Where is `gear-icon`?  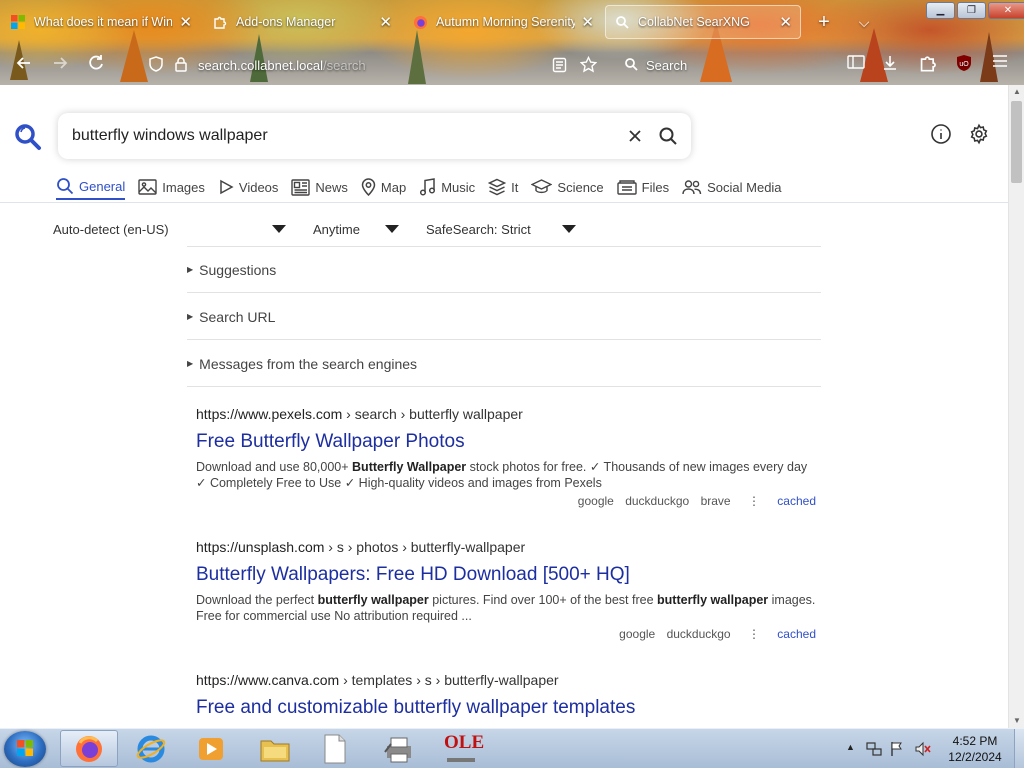 gear-icon is located at coordinates (979, 134).